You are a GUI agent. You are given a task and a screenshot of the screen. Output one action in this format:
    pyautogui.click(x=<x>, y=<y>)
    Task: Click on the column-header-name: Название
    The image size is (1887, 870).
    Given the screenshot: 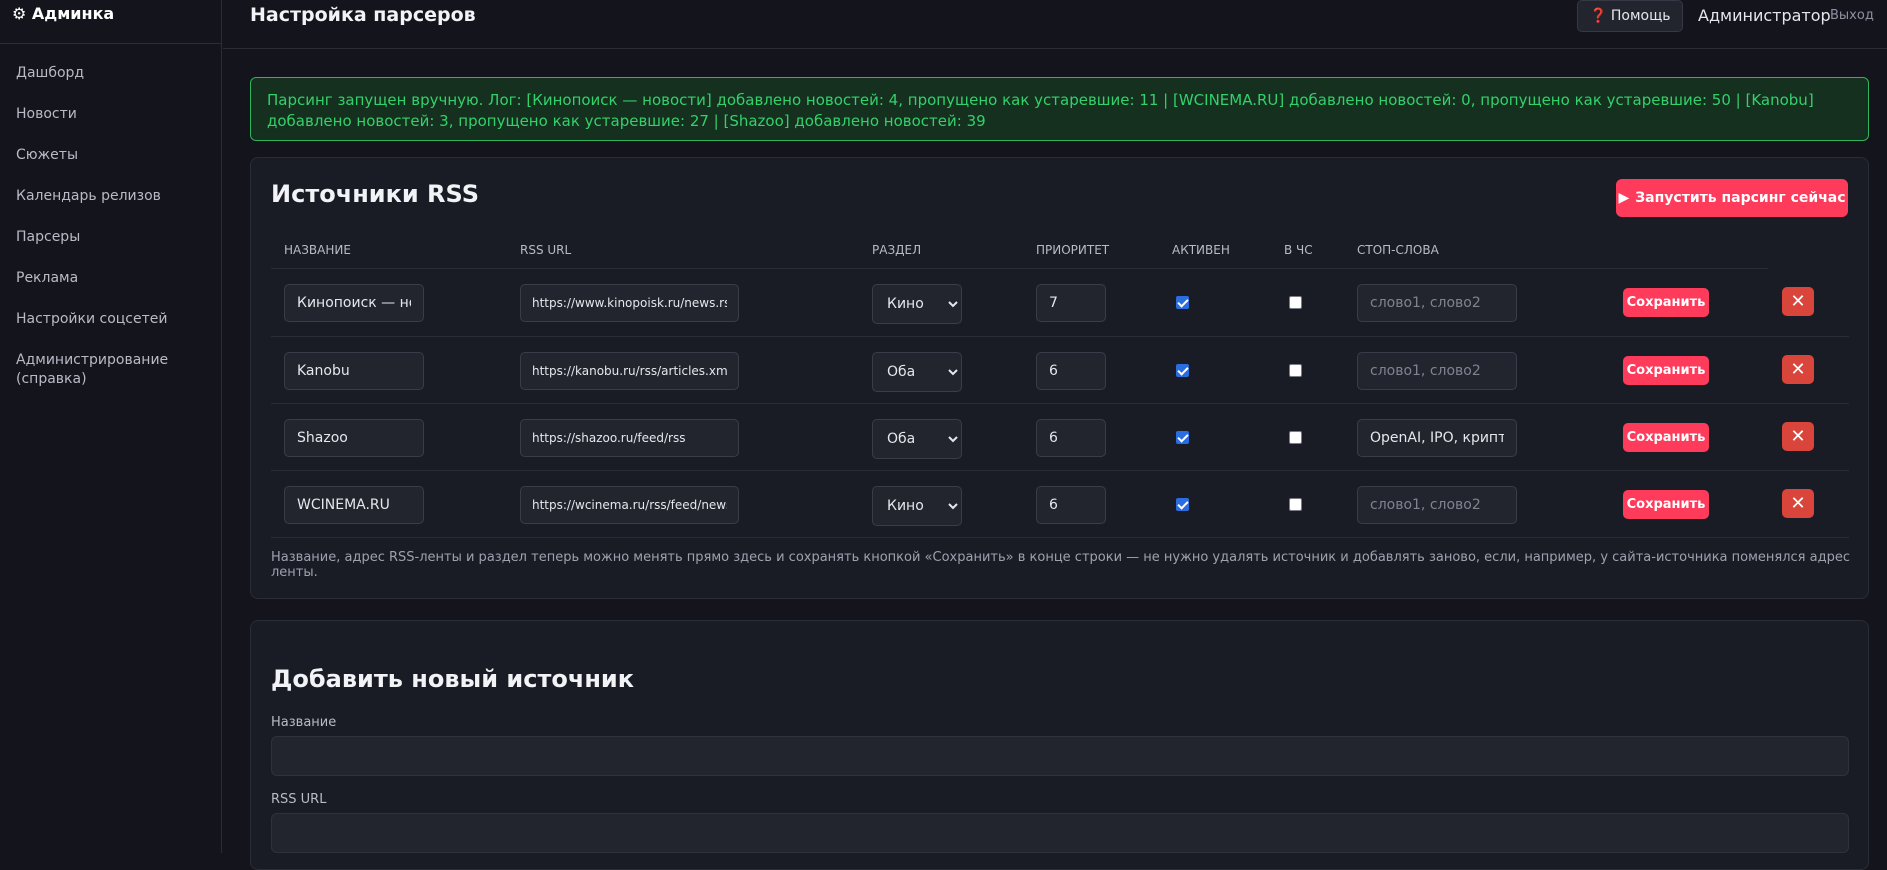 What is the action you would take?
    pyautogui.click(x=317, y=250)
    